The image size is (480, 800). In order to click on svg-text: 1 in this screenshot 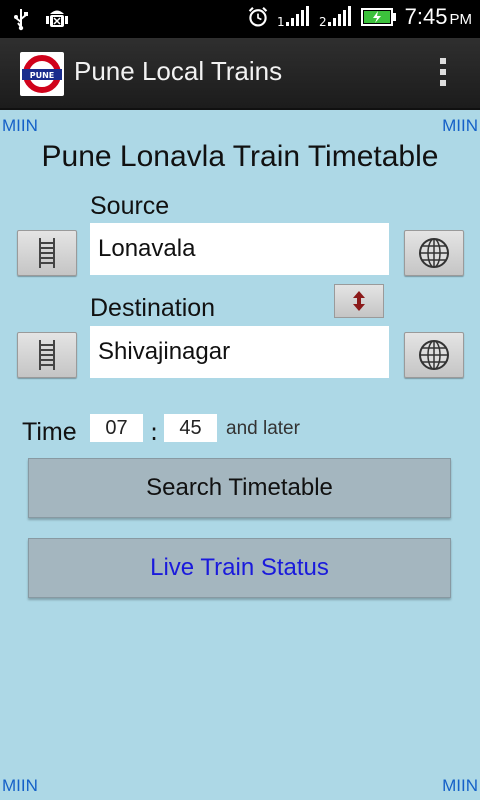, I will do `click(281, 21)`.